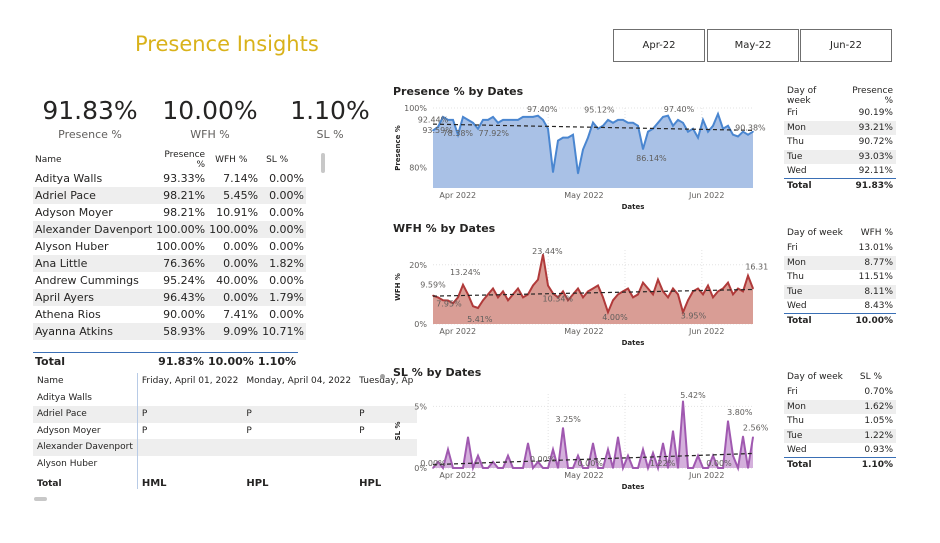 Image resolution: width=940 pixels, height=543 pixels. I want to click on dow-row: Wed 8.43%, so click(840, 306).